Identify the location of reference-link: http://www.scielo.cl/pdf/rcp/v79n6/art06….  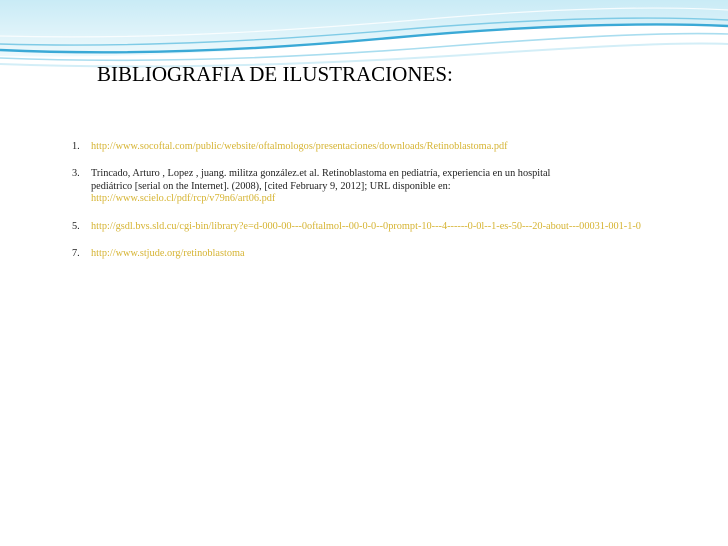
(364, 199).